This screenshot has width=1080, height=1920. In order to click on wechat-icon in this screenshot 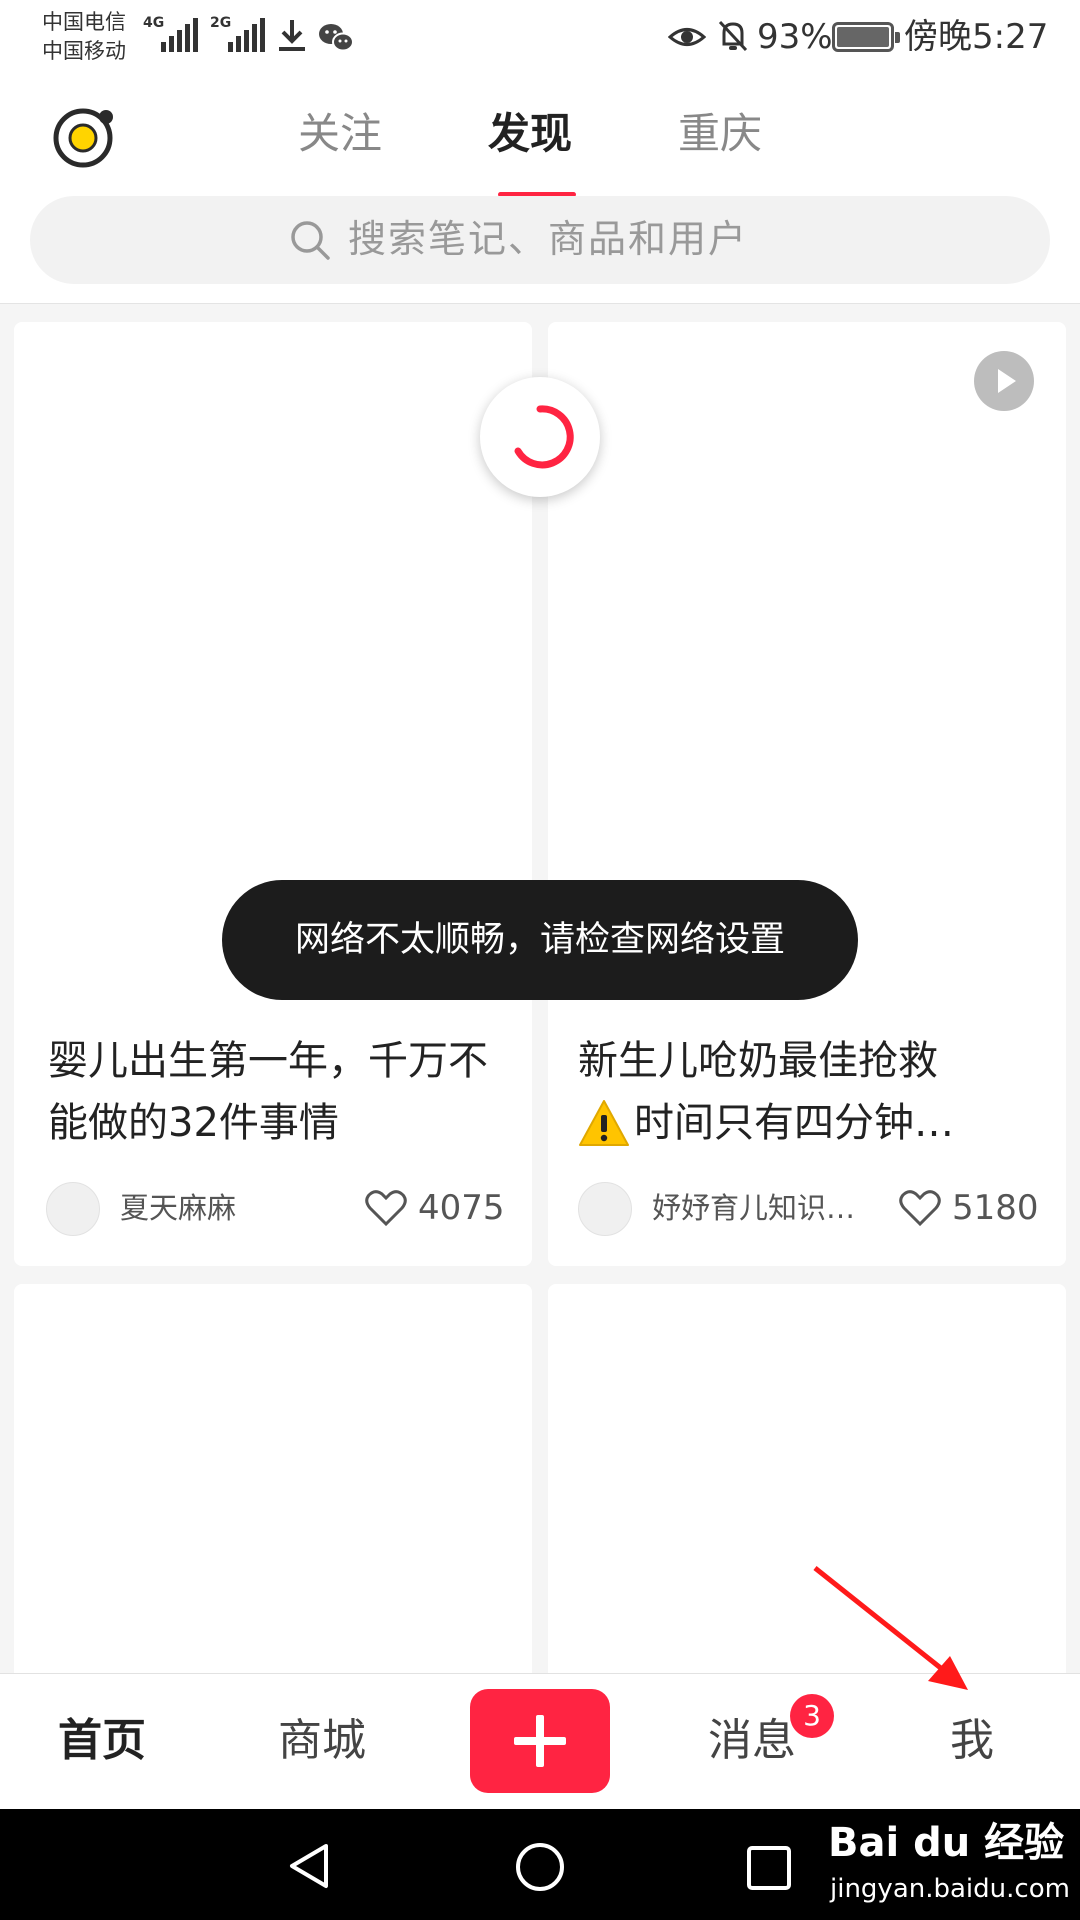, I will do `click(336, 38)`.